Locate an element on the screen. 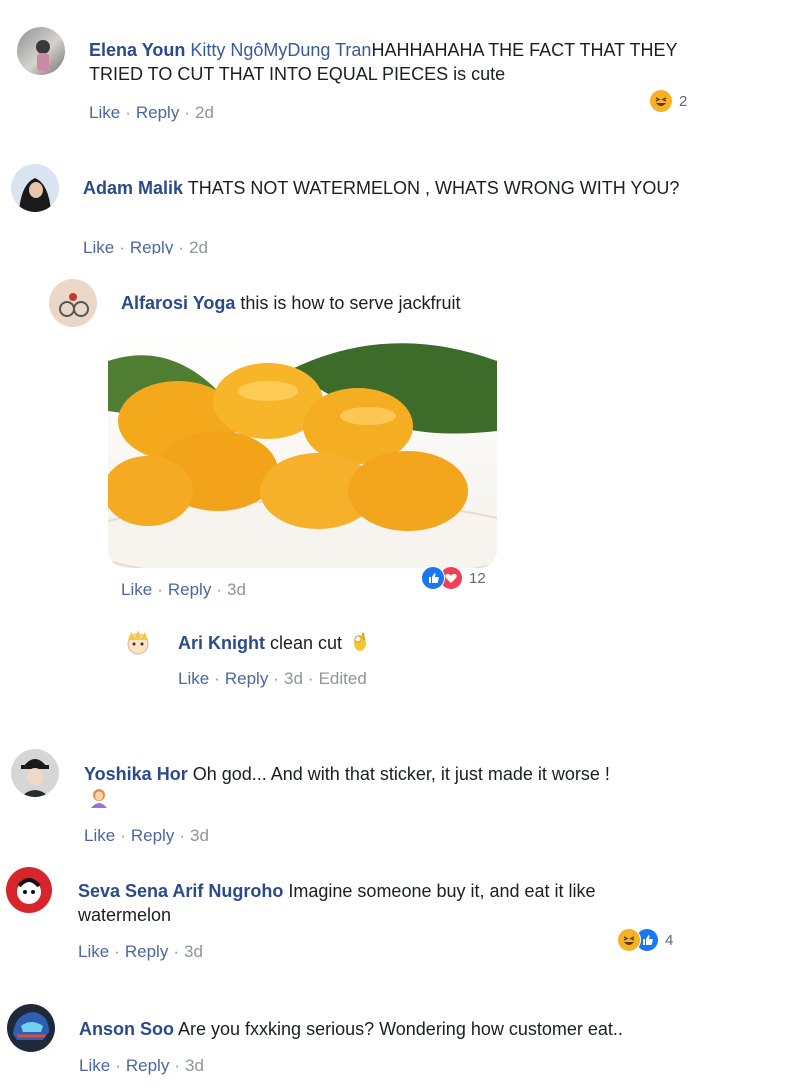 Image resolution: width=800 pixels, height=1089 pixels. reaction-count: 2 is located at coordinates (683, 101).